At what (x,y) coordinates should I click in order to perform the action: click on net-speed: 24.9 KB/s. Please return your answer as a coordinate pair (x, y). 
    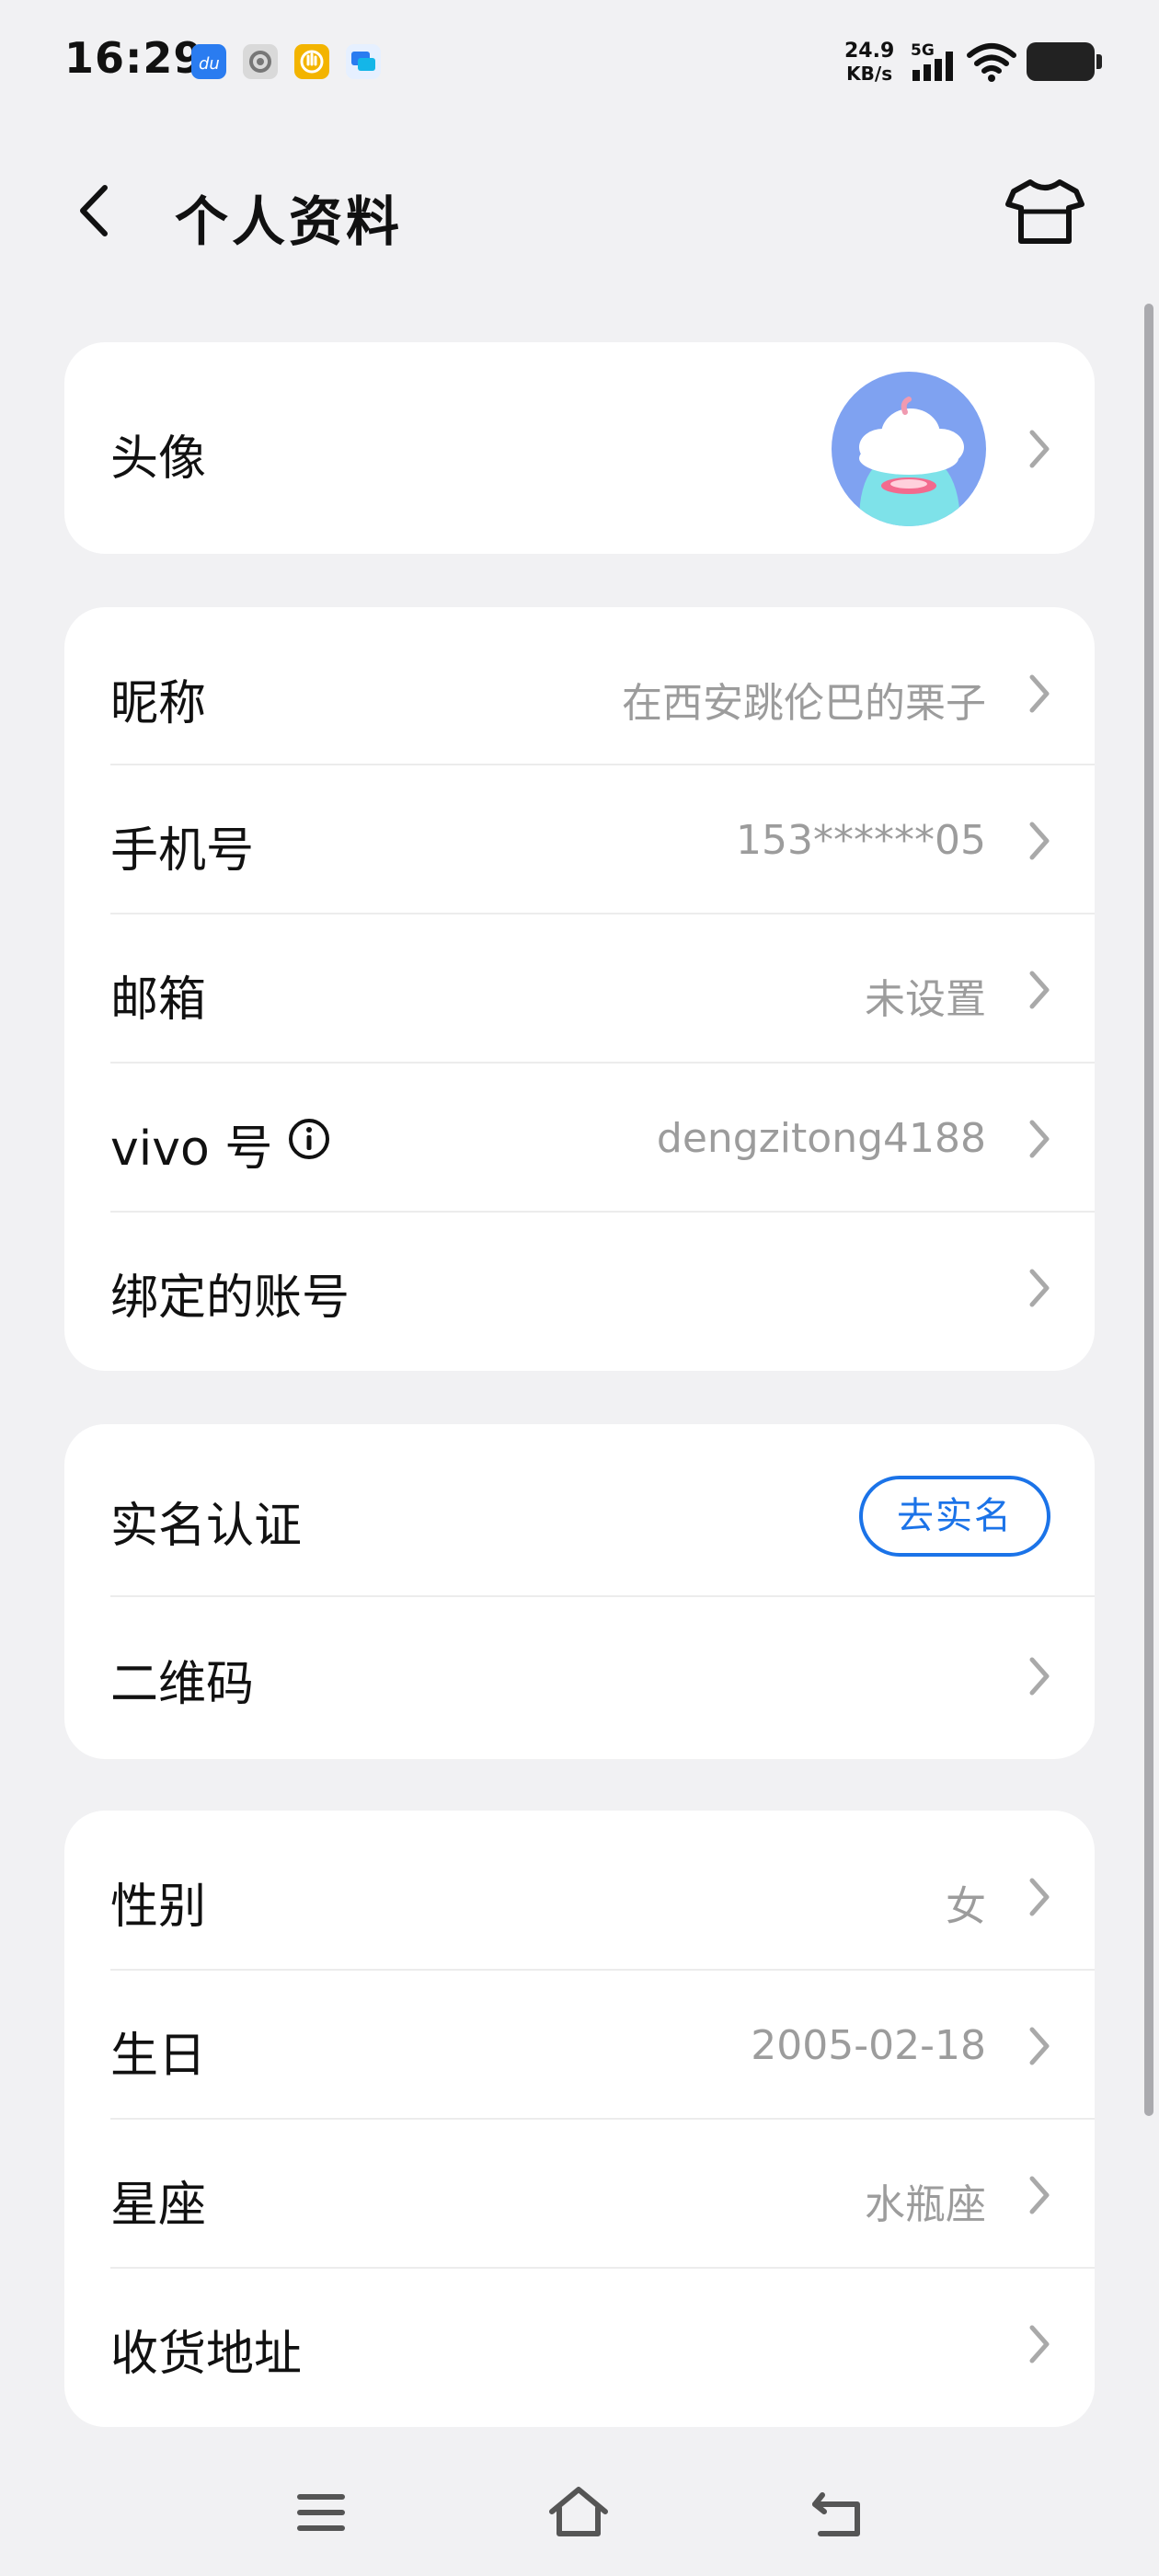
    Looking at the image, I should click on (869, 63).